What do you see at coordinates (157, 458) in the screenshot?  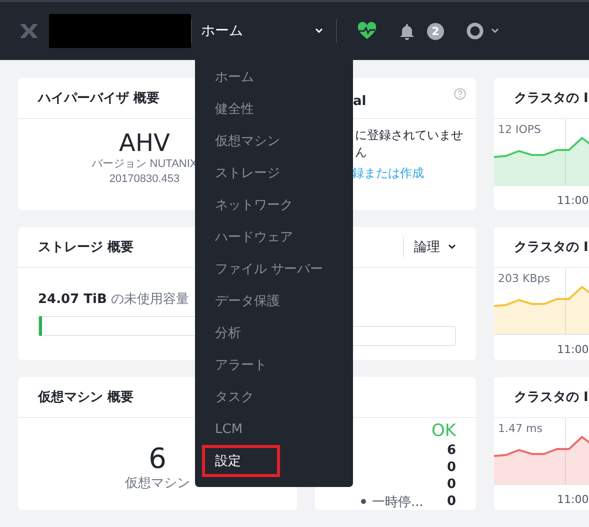 I see `vm-count: 6` at bounding box center [157, 458].